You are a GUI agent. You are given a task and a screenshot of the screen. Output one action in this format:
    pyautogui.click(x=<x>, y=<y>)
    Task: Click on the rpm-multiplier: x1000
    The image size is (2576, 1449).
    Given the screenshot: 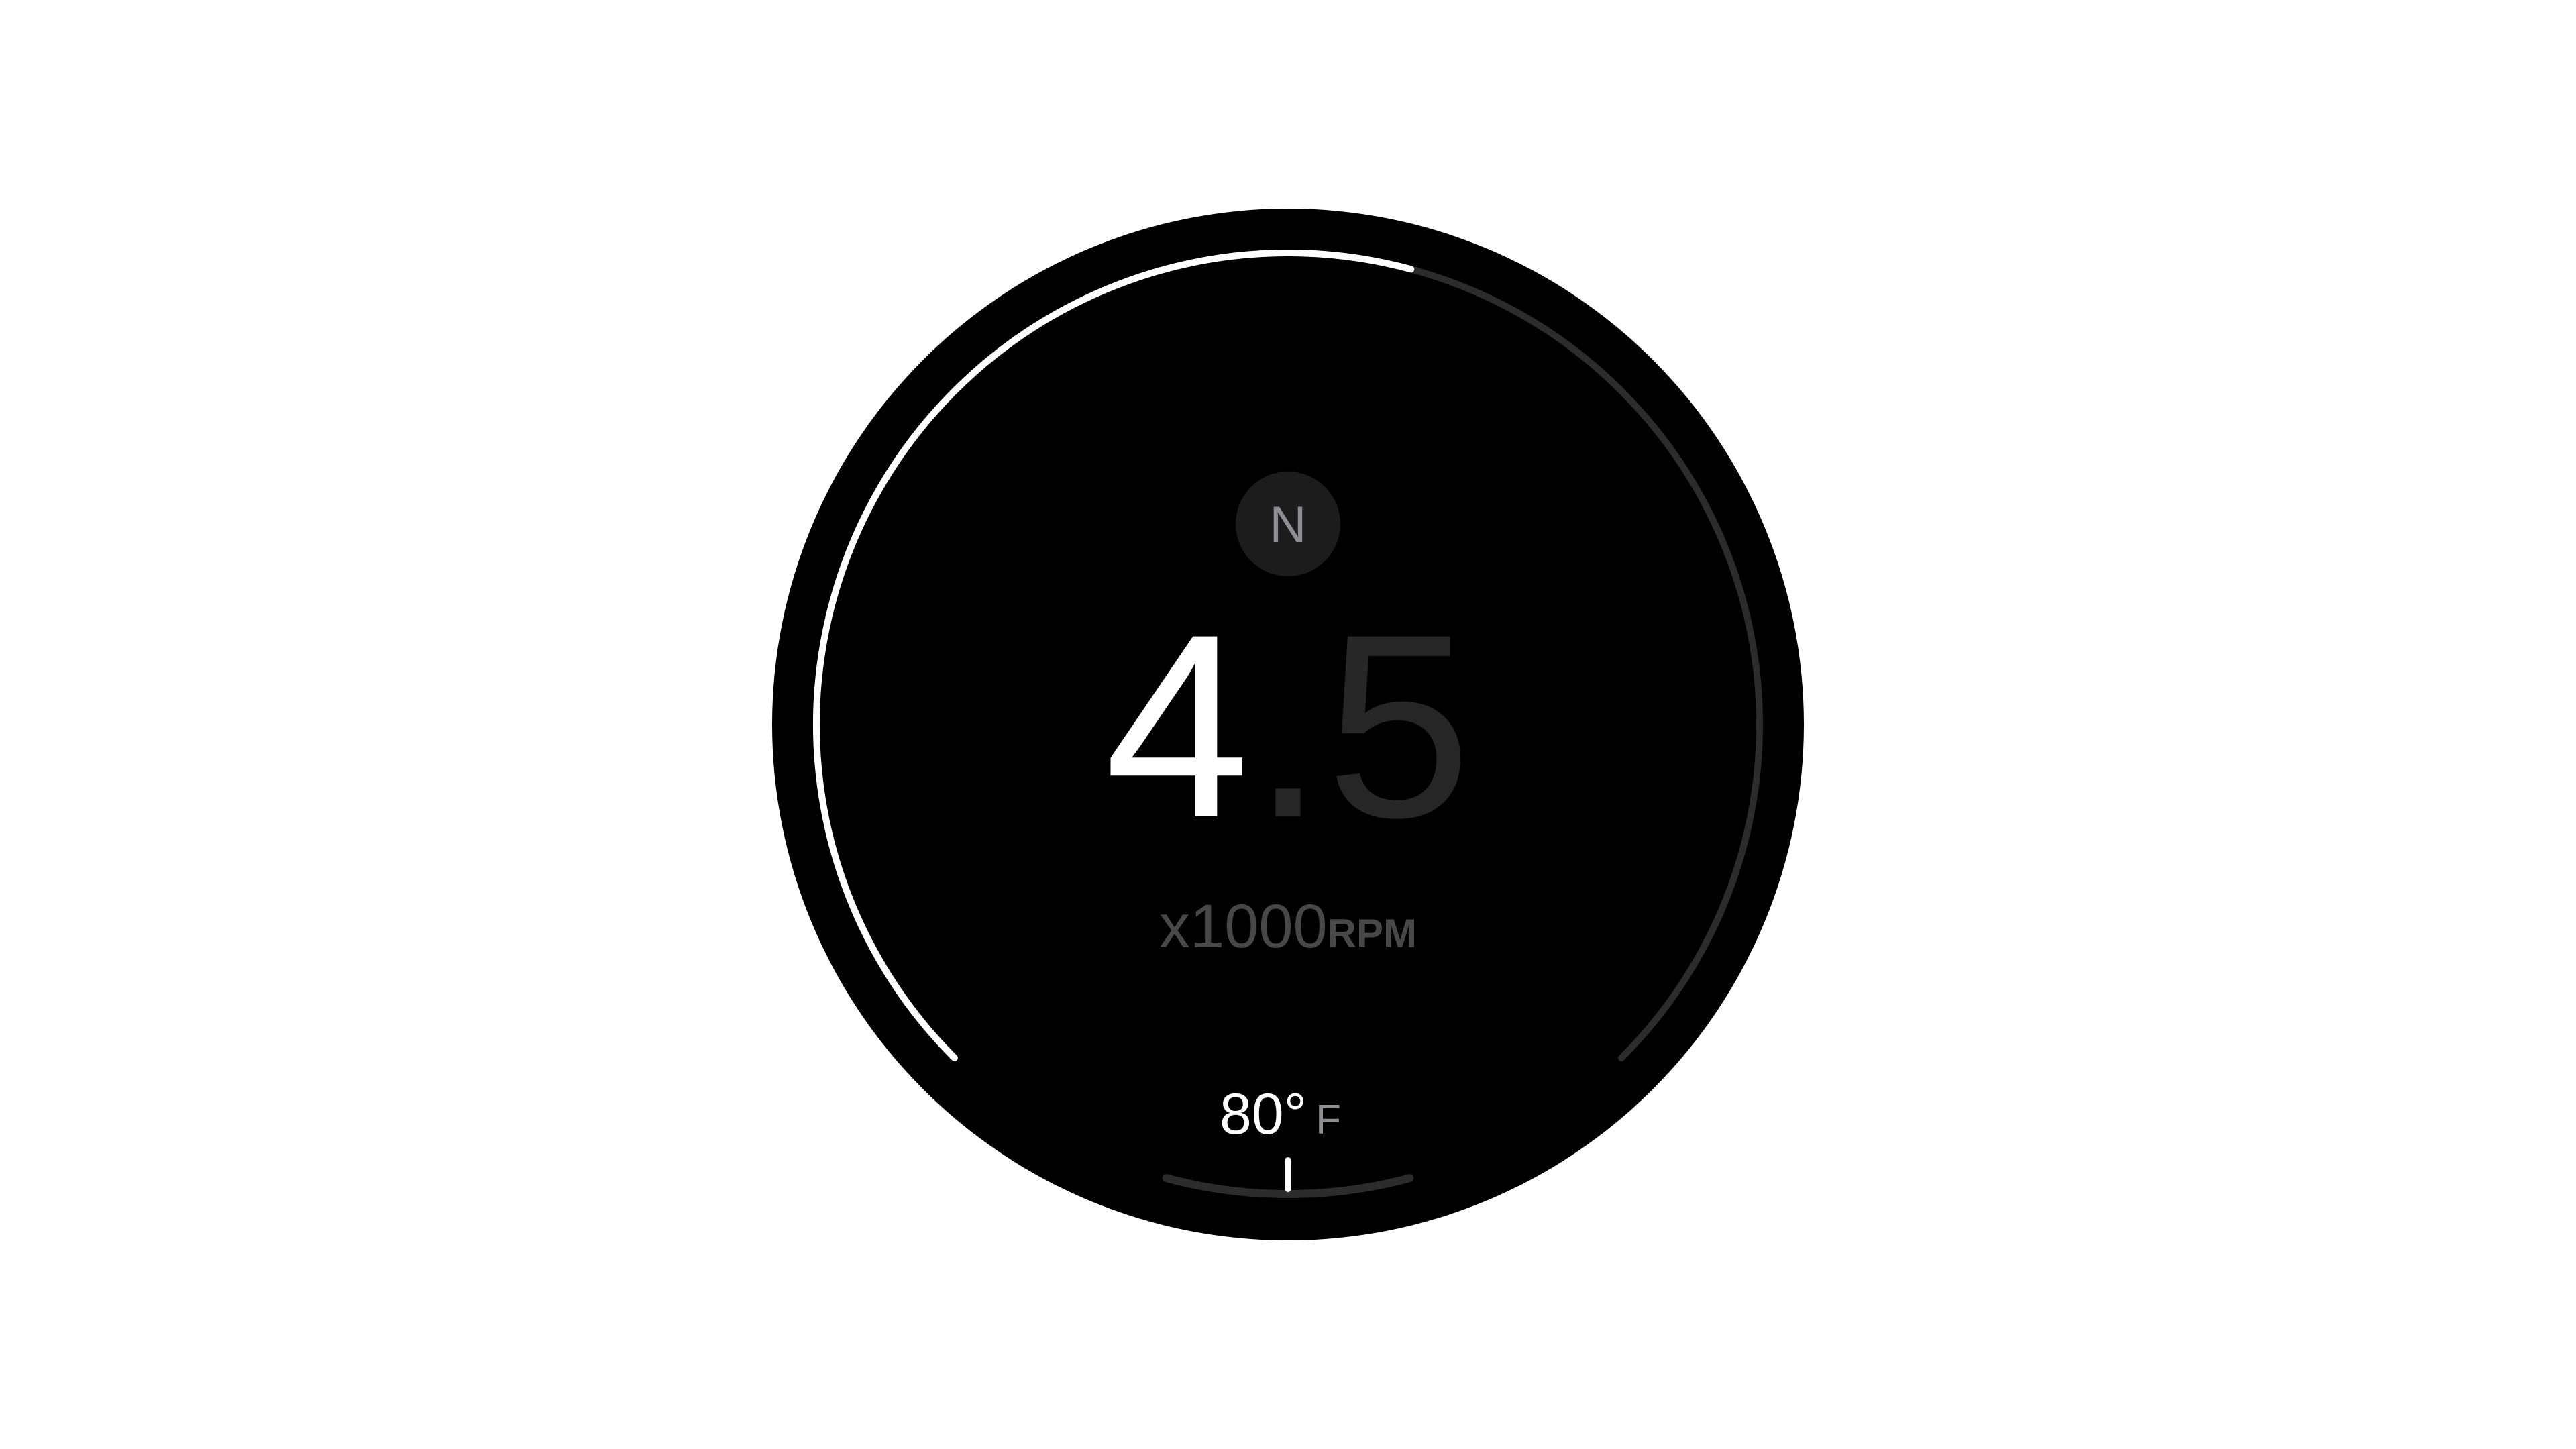 What is the action you would take?
    pyautogui.click(x=1243, y=926)
    